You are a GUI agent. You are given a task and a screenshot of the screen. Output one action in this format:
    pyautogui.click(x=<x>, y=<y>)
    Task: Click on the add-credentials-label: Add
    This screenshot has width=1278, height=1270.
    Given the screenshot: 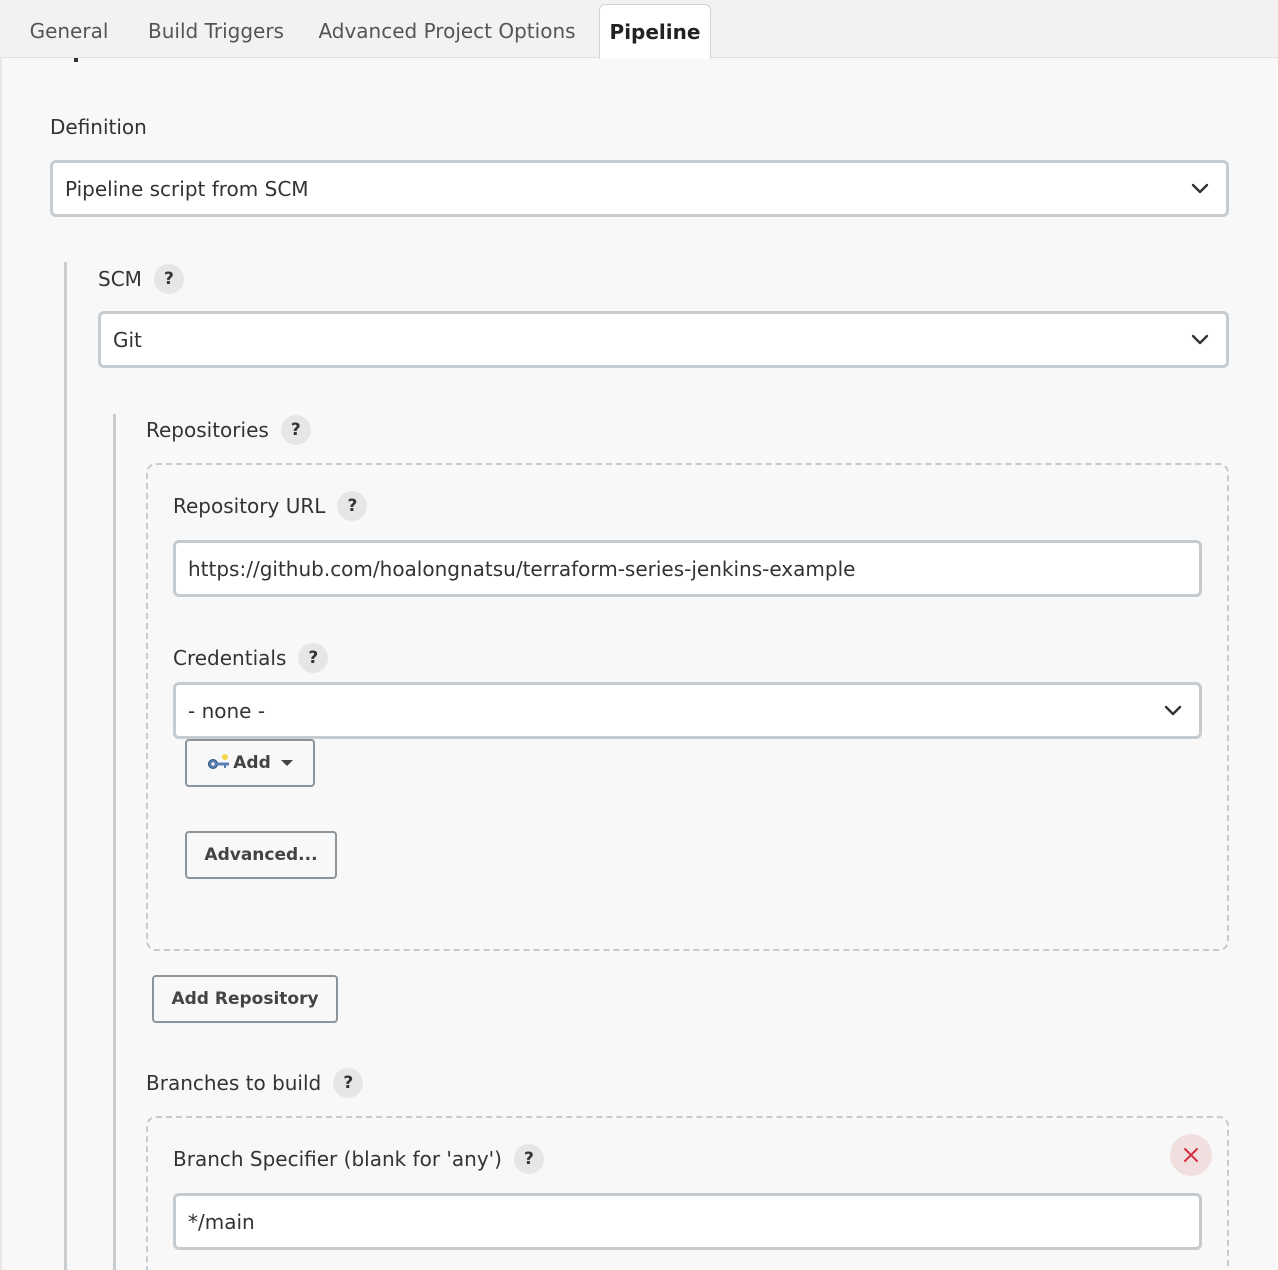 What is the action you would take?
    pyautogui.click(x=252, y=763)
    